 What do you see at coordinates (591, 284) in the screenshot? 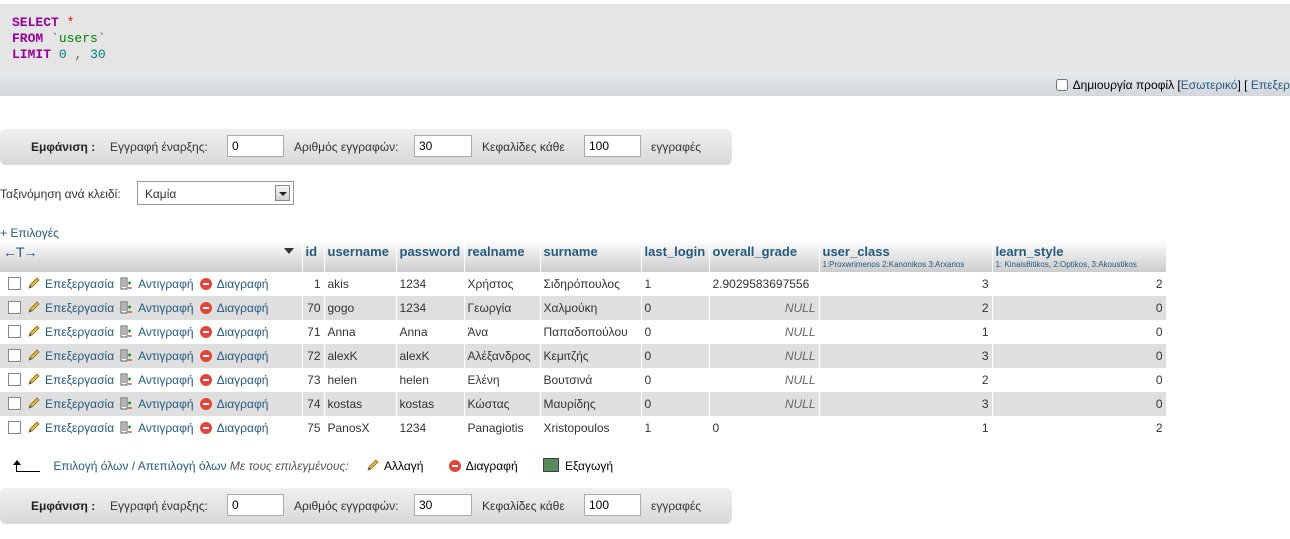
I see `table-cell: Σιδηρόπουλος` at bounding box center [591, 284].